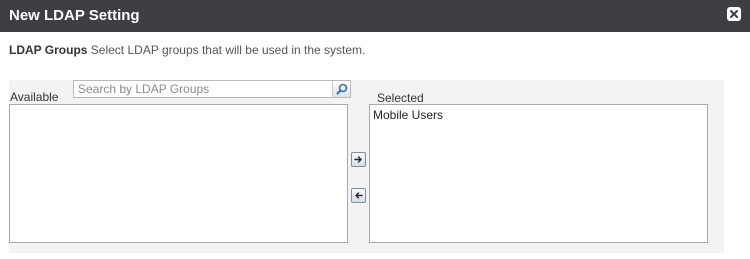 The height and width of the screenshot is (259, 750). I want to click on selected-label: Selected, so click(400, 98).